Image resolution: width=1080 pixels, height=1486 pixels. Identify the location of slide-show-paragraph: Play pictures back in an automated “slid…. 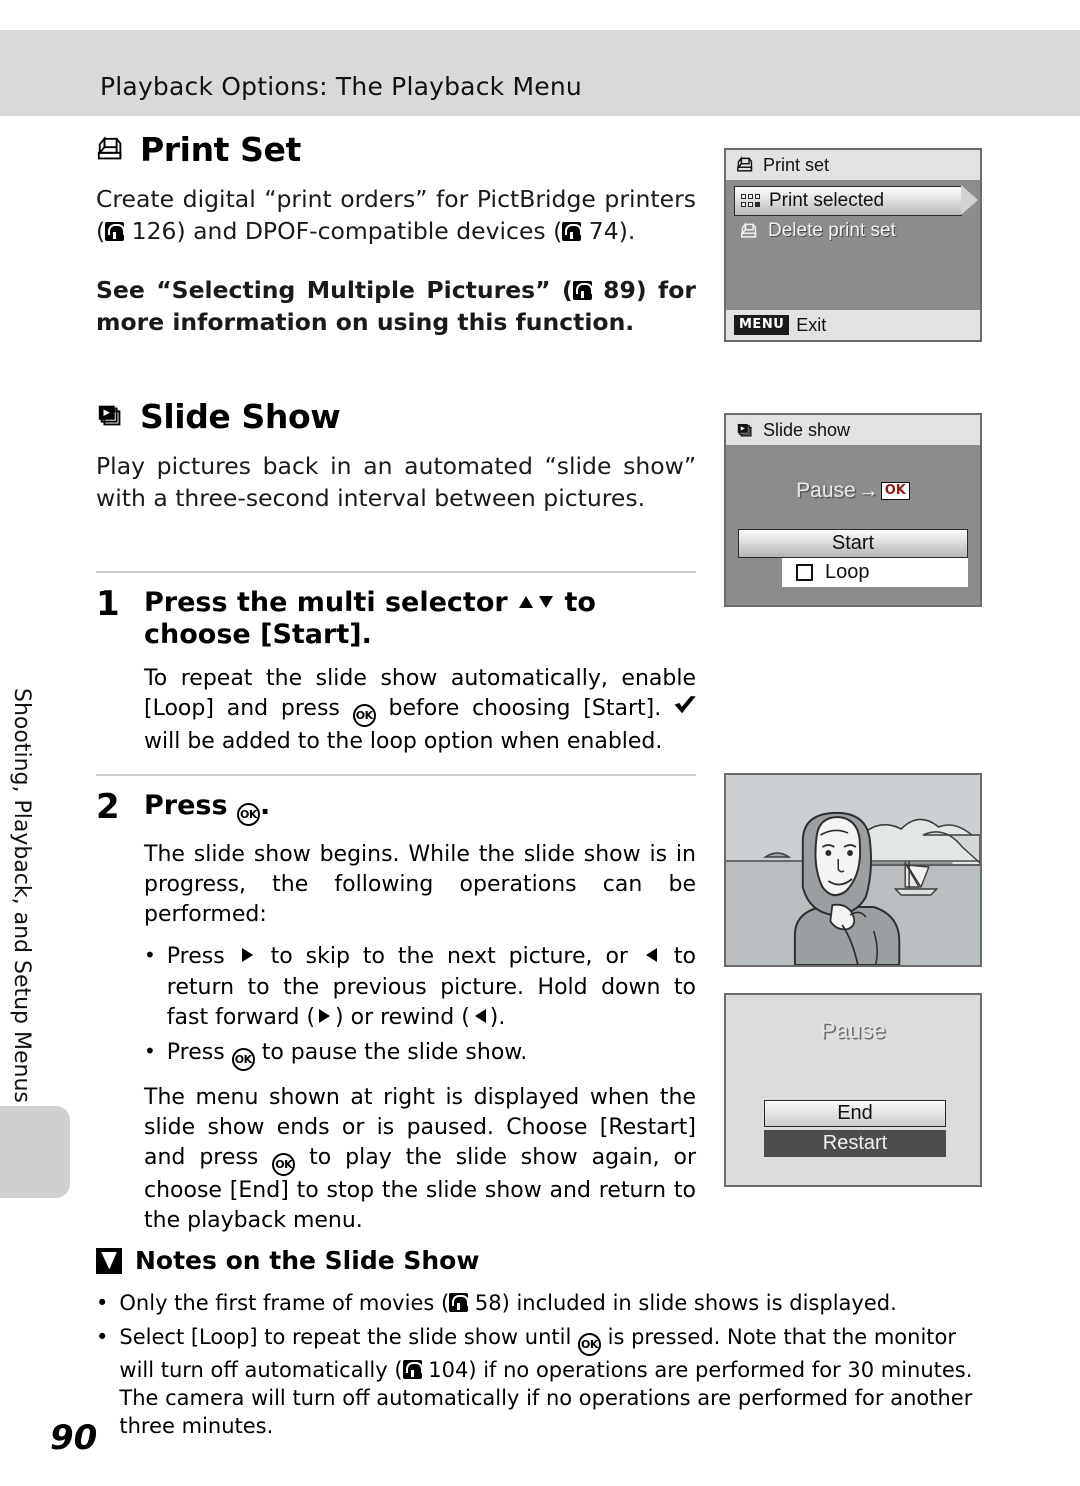
(396, 482).